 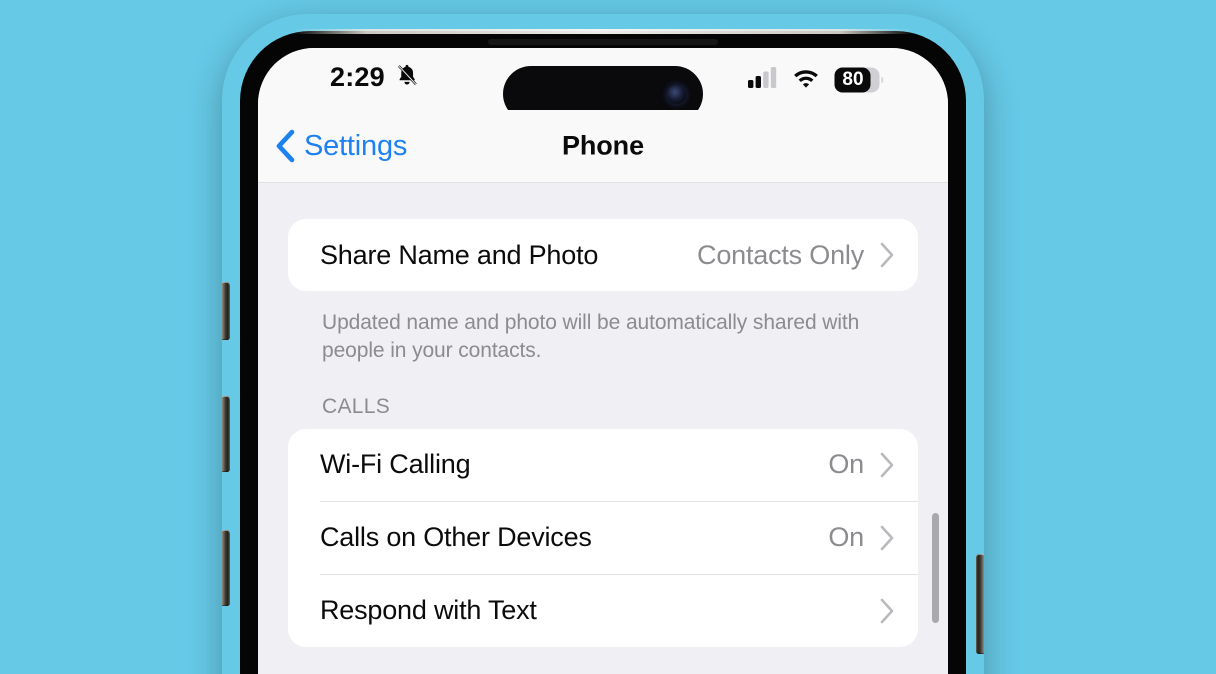 What do you see at coordinates (603, 42) in the screenshot?
I see `earpiece-speaker-slot` at bounding box center [603, 42].